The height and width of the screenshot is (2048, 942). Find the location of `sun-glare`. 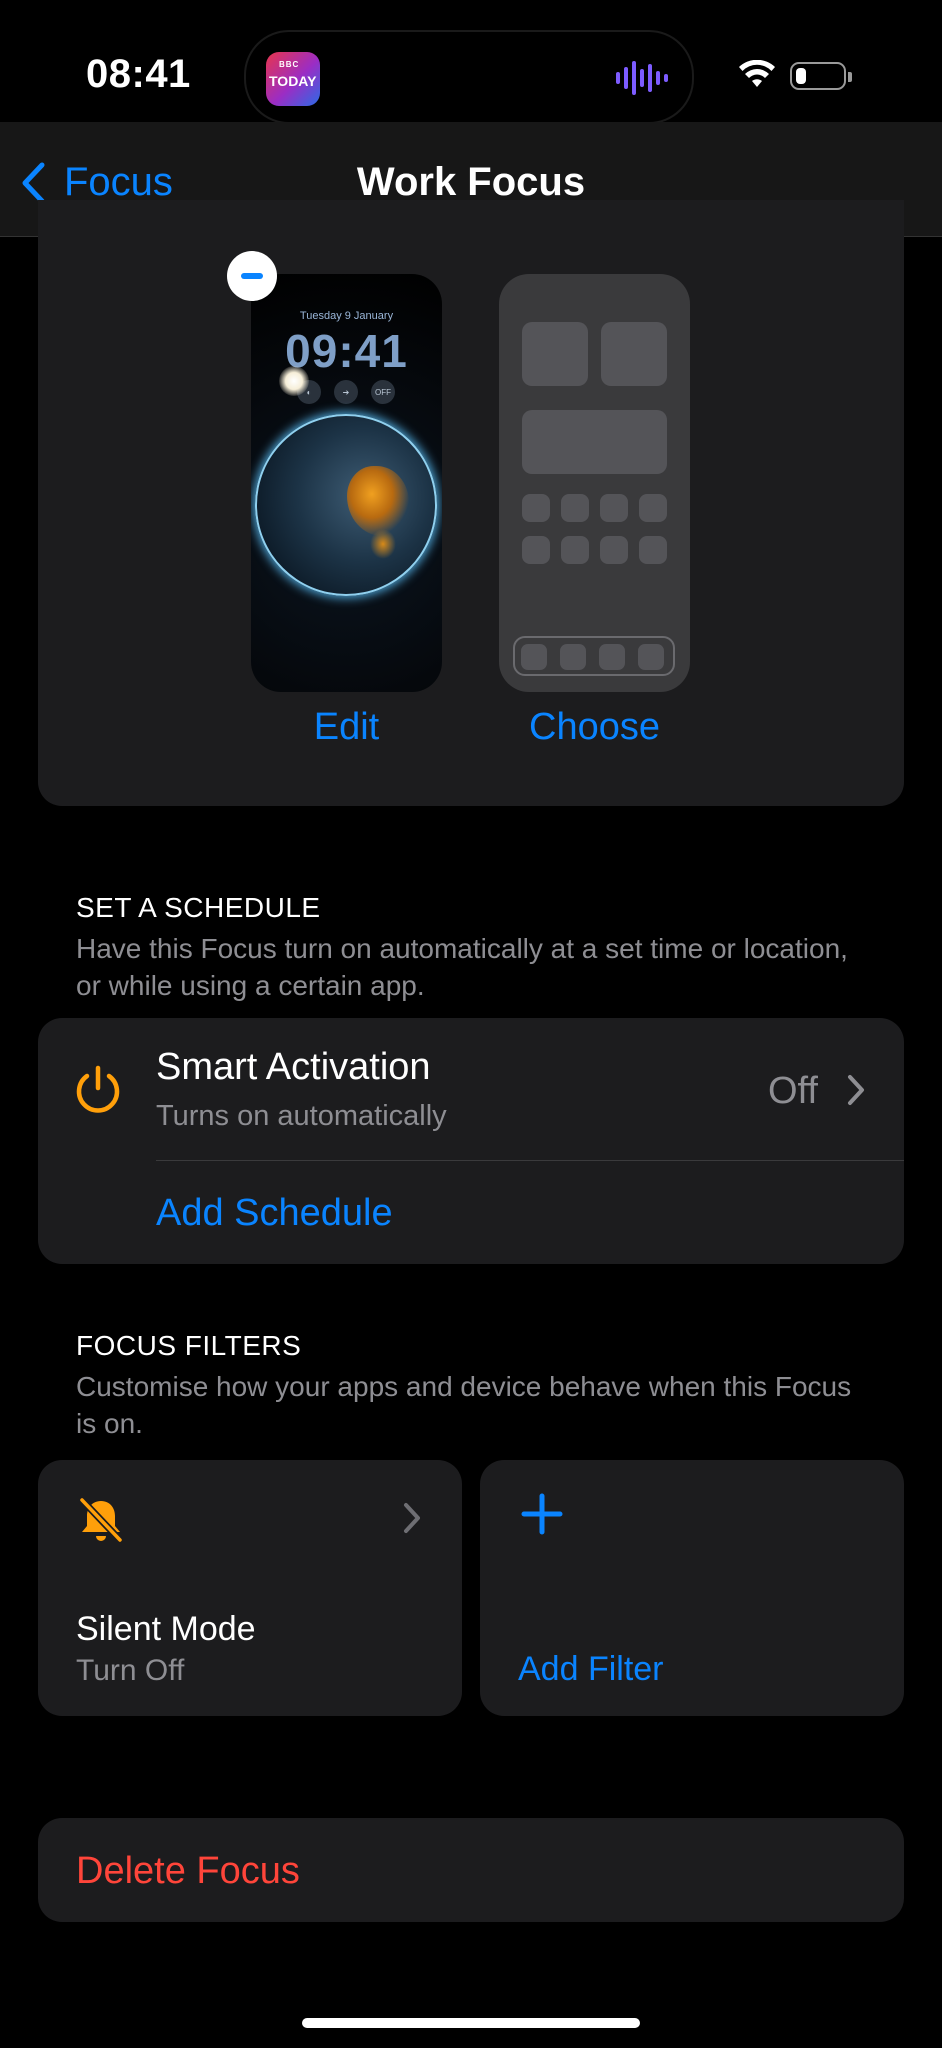

sun-glare is located at coordinates (294, 381).